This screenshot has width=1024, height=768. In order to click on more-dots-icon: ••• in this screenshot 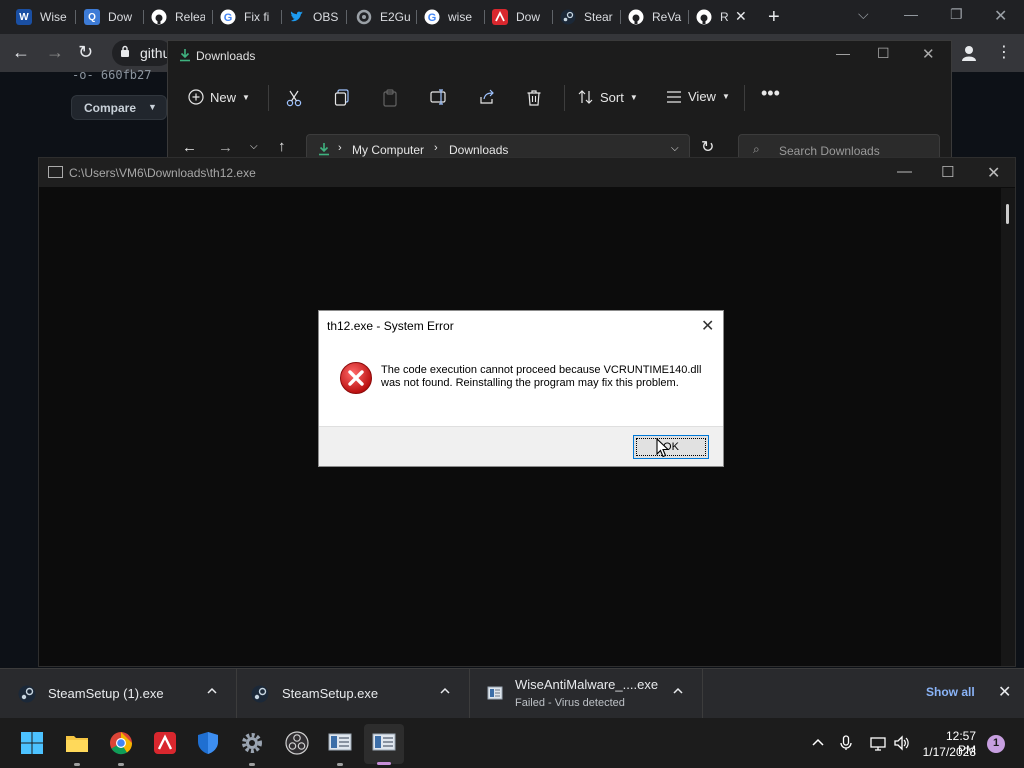, I will do `click(770, 93)`.